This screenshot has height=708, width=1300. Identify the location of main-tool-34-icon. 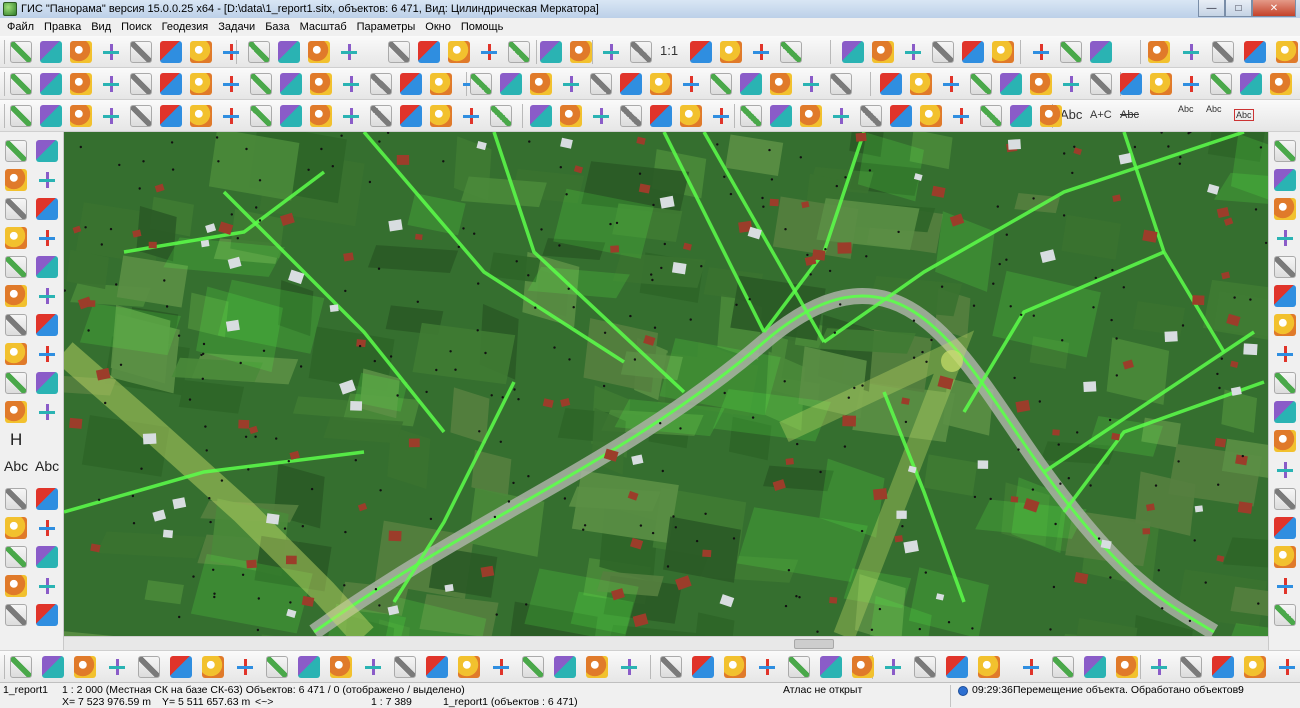
(1101, 52).